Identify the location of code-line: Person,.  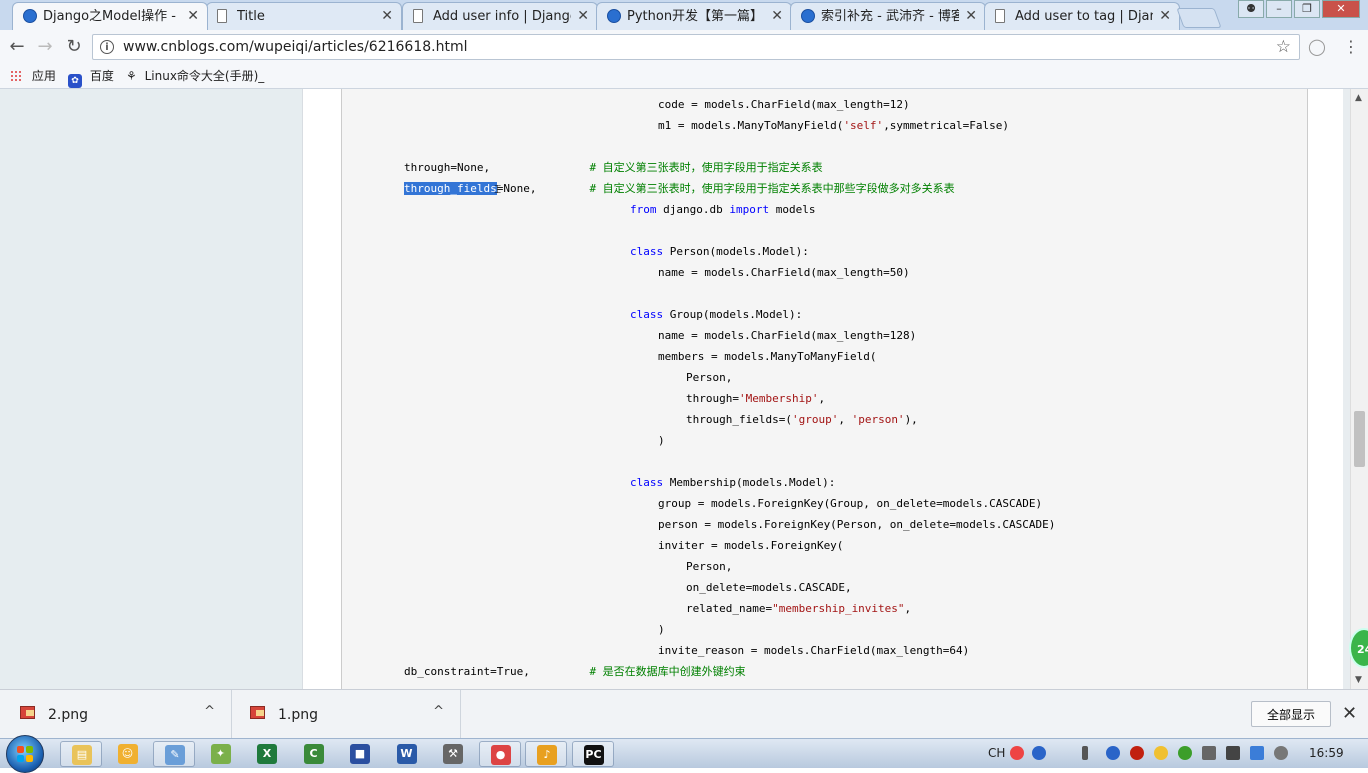
(709, 378).